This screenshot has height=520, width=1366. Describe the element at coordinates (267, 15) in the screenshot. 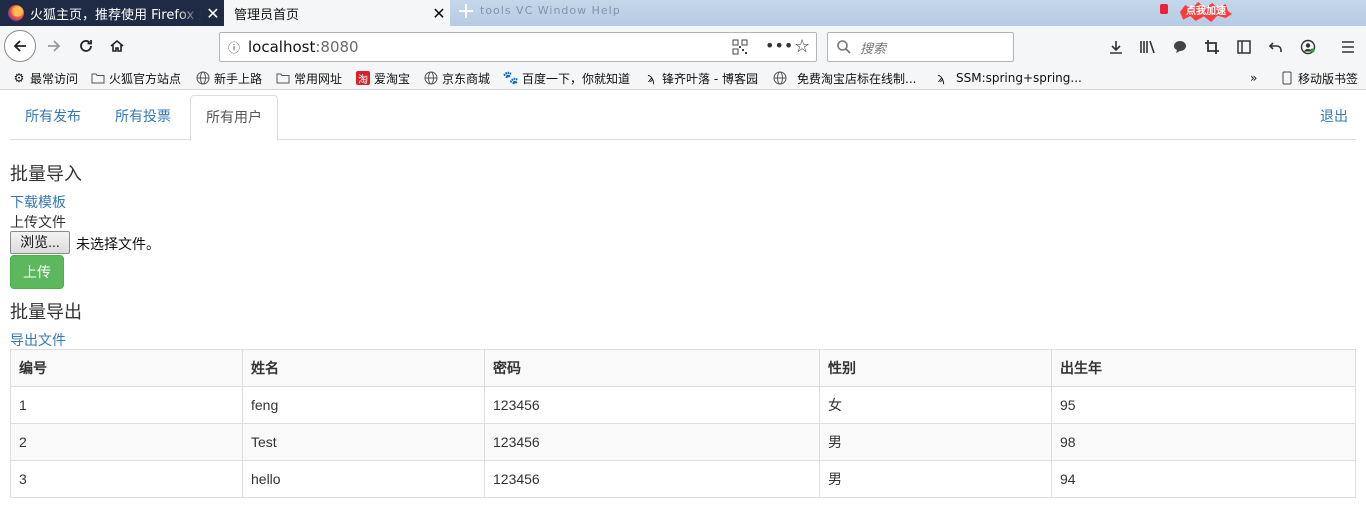

I see `tab-title: 管理员首页` at that location.